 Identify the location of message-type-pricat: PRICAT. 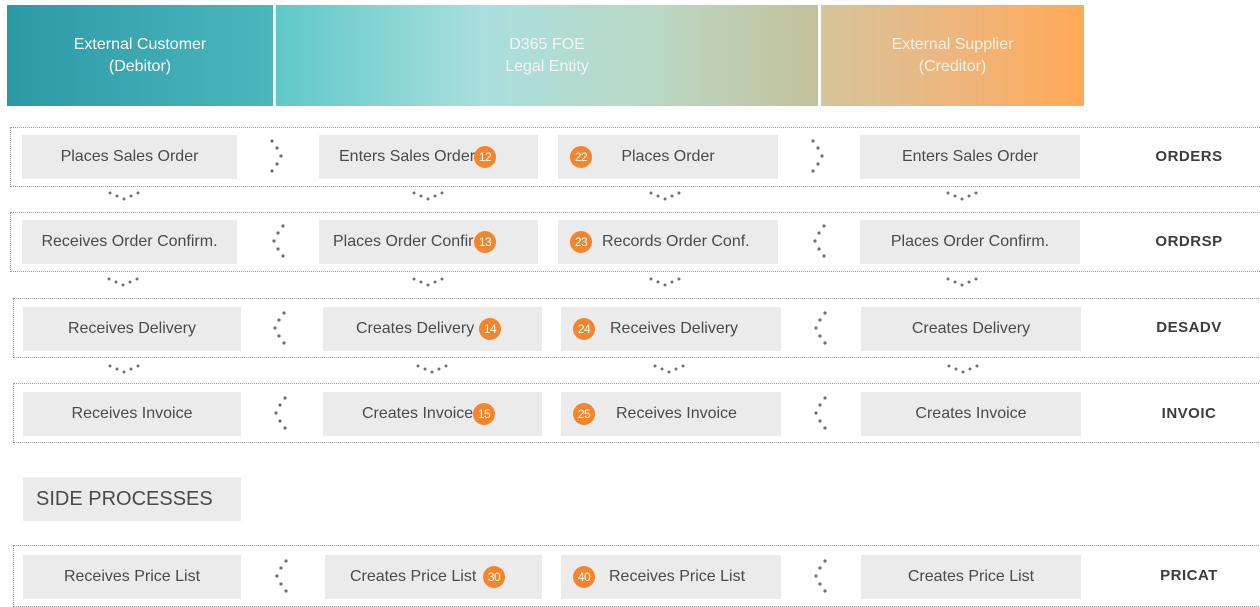
(1189, 575).